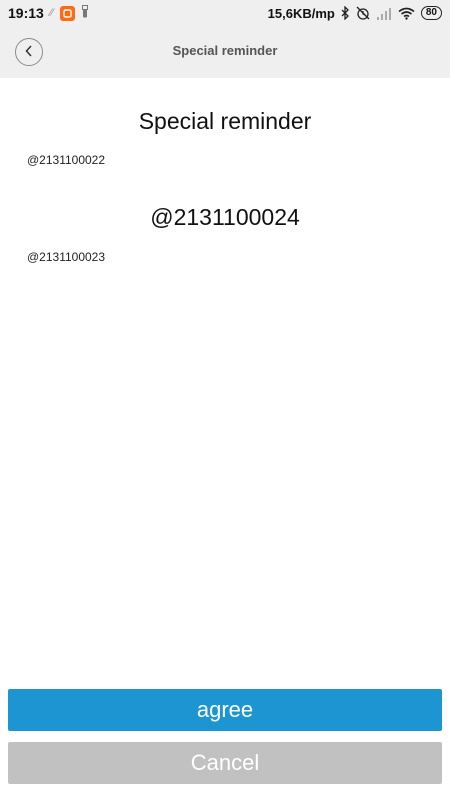 This screenshot has height=800, width=450. I want to click on reminder-line-2: @2131100024, so click(225, 217).